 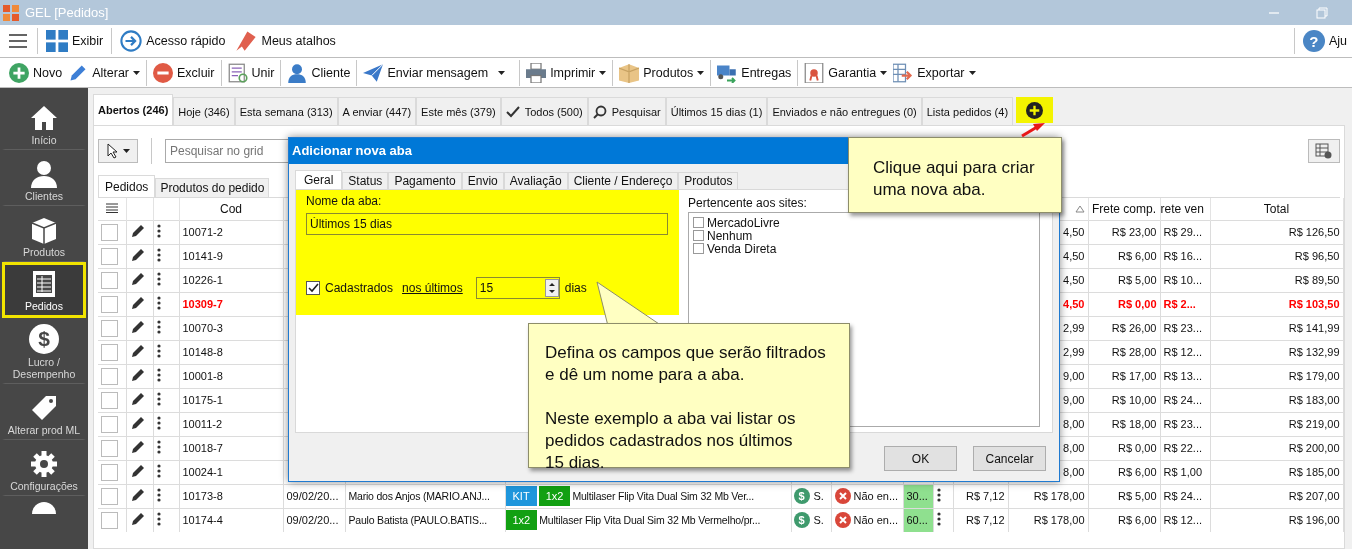 What do you see at coordinates (482, 180) in the screenshot?
I see `tab: Envio` at bounding box center [482, 180].